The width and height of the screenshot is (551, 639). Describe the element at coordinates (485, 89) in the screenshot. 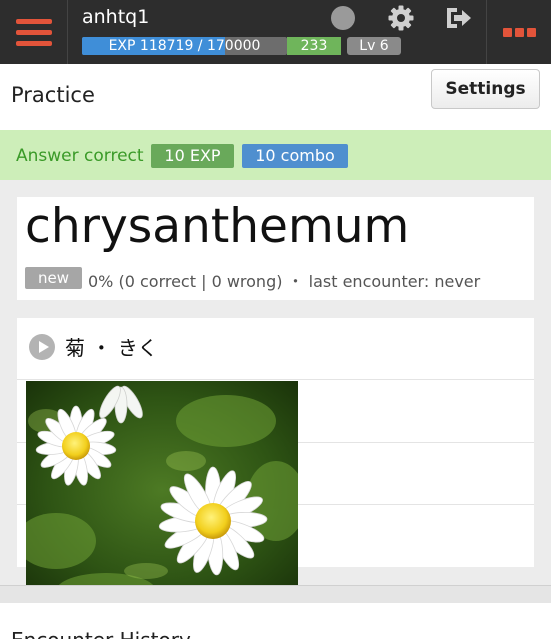

I see `settings-button: Settings` at that location.